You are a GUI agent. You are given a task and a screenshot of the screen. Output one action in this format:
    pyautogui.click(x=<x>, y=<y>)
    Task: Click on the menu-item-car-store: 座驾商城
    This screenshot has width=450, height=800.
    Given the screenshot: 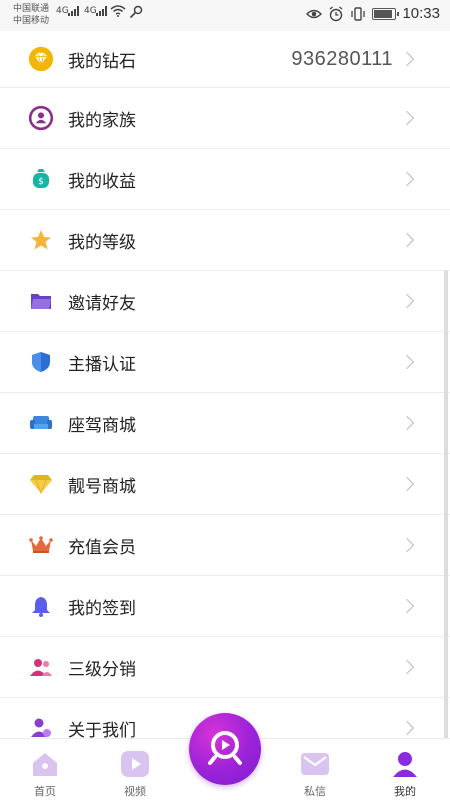 What is the action you would take?
    pyautogui.click(x=225, y=423)
    